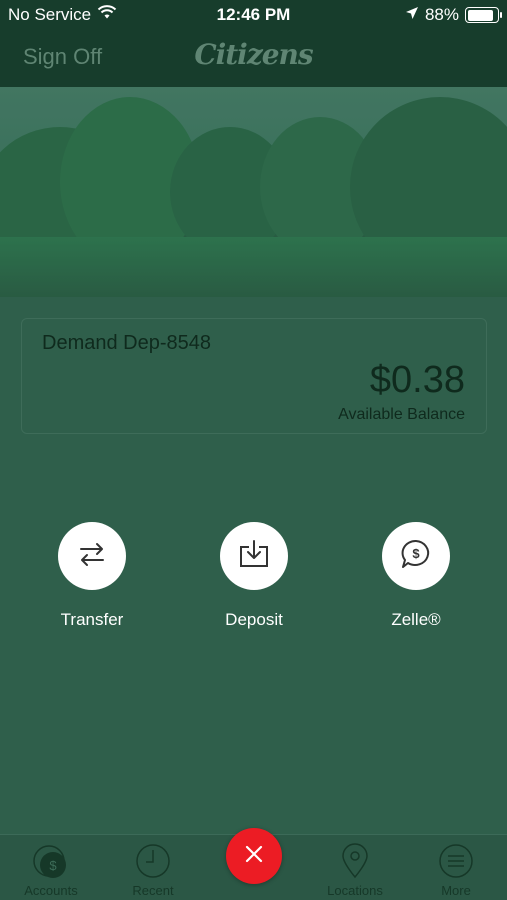  What do you see at coordinates (153, 861) in the screenshot?
I see `clock-icon` at bounding box center [153, 861].